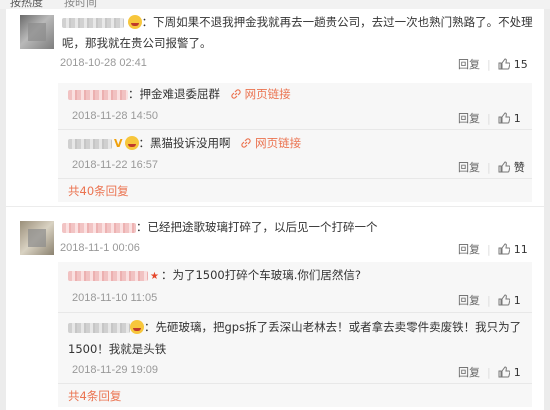 This screenshot has height=410, width=550. I want to click on reply-item-line2: 1500！我就是头铁, so click(117, 349).